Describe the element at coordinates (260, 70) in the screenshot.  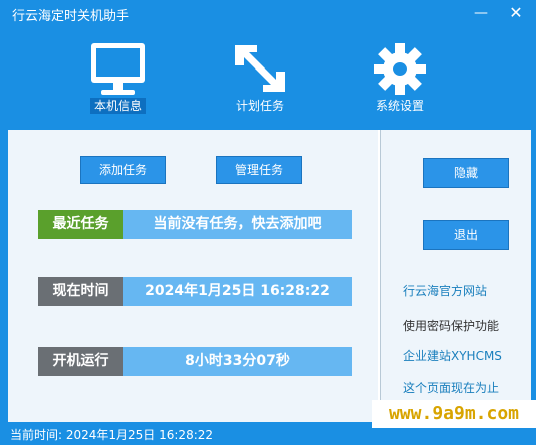
I see `arrows-icon` at that location.